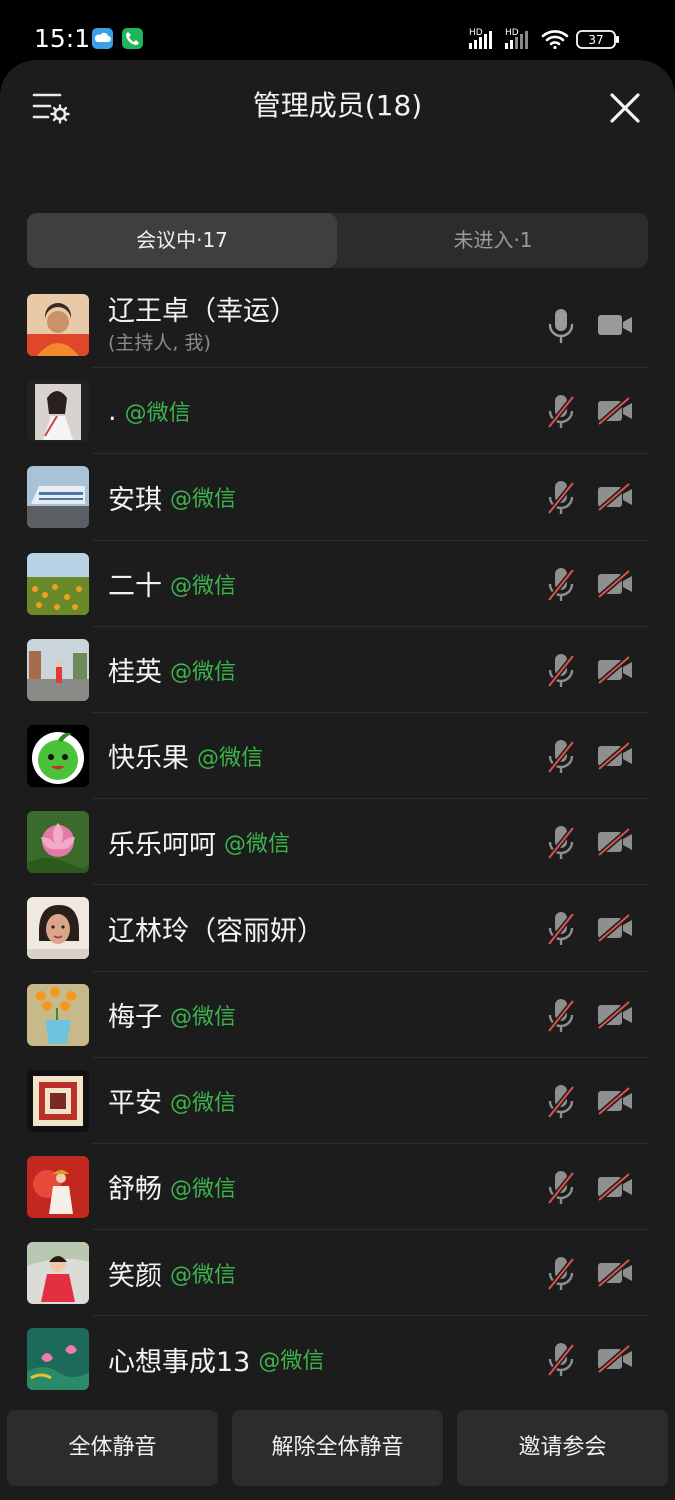  What do you see at coordinates (555, 40) in the screenshot?
I see `wifi-icon` at bounding box center [555, 40].